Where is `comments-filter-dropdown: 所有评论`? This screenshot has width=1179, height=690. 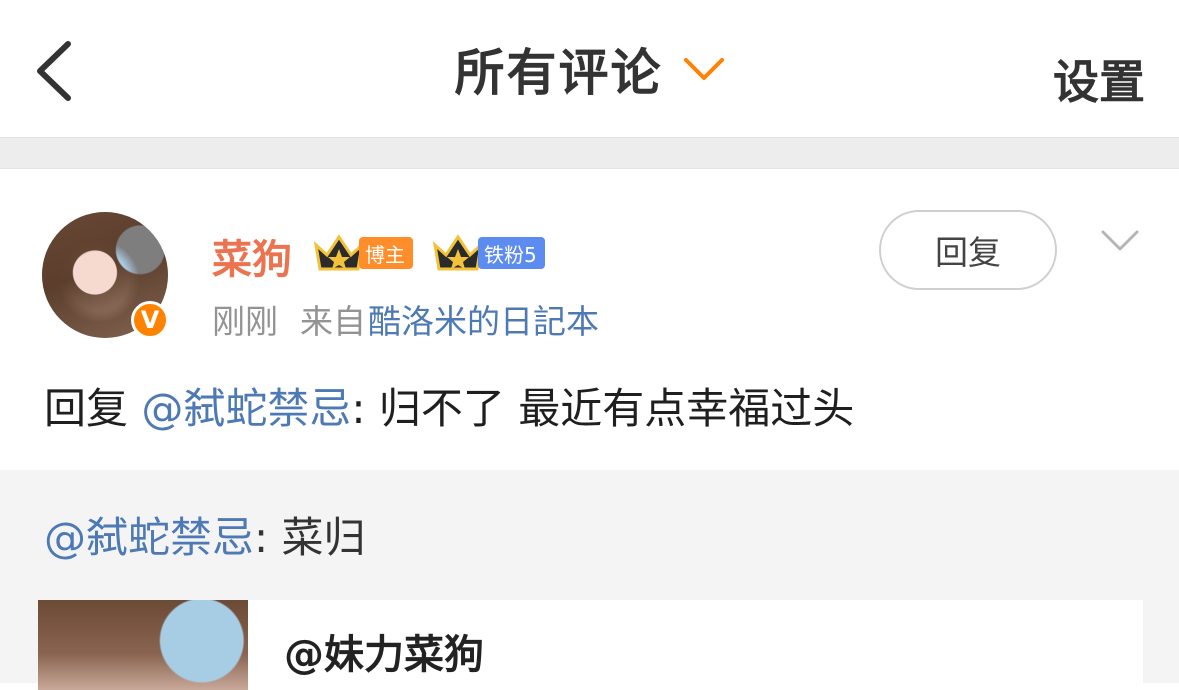
comments-filter-dropdown: 所有评论 is located at coordinates (590, 69).